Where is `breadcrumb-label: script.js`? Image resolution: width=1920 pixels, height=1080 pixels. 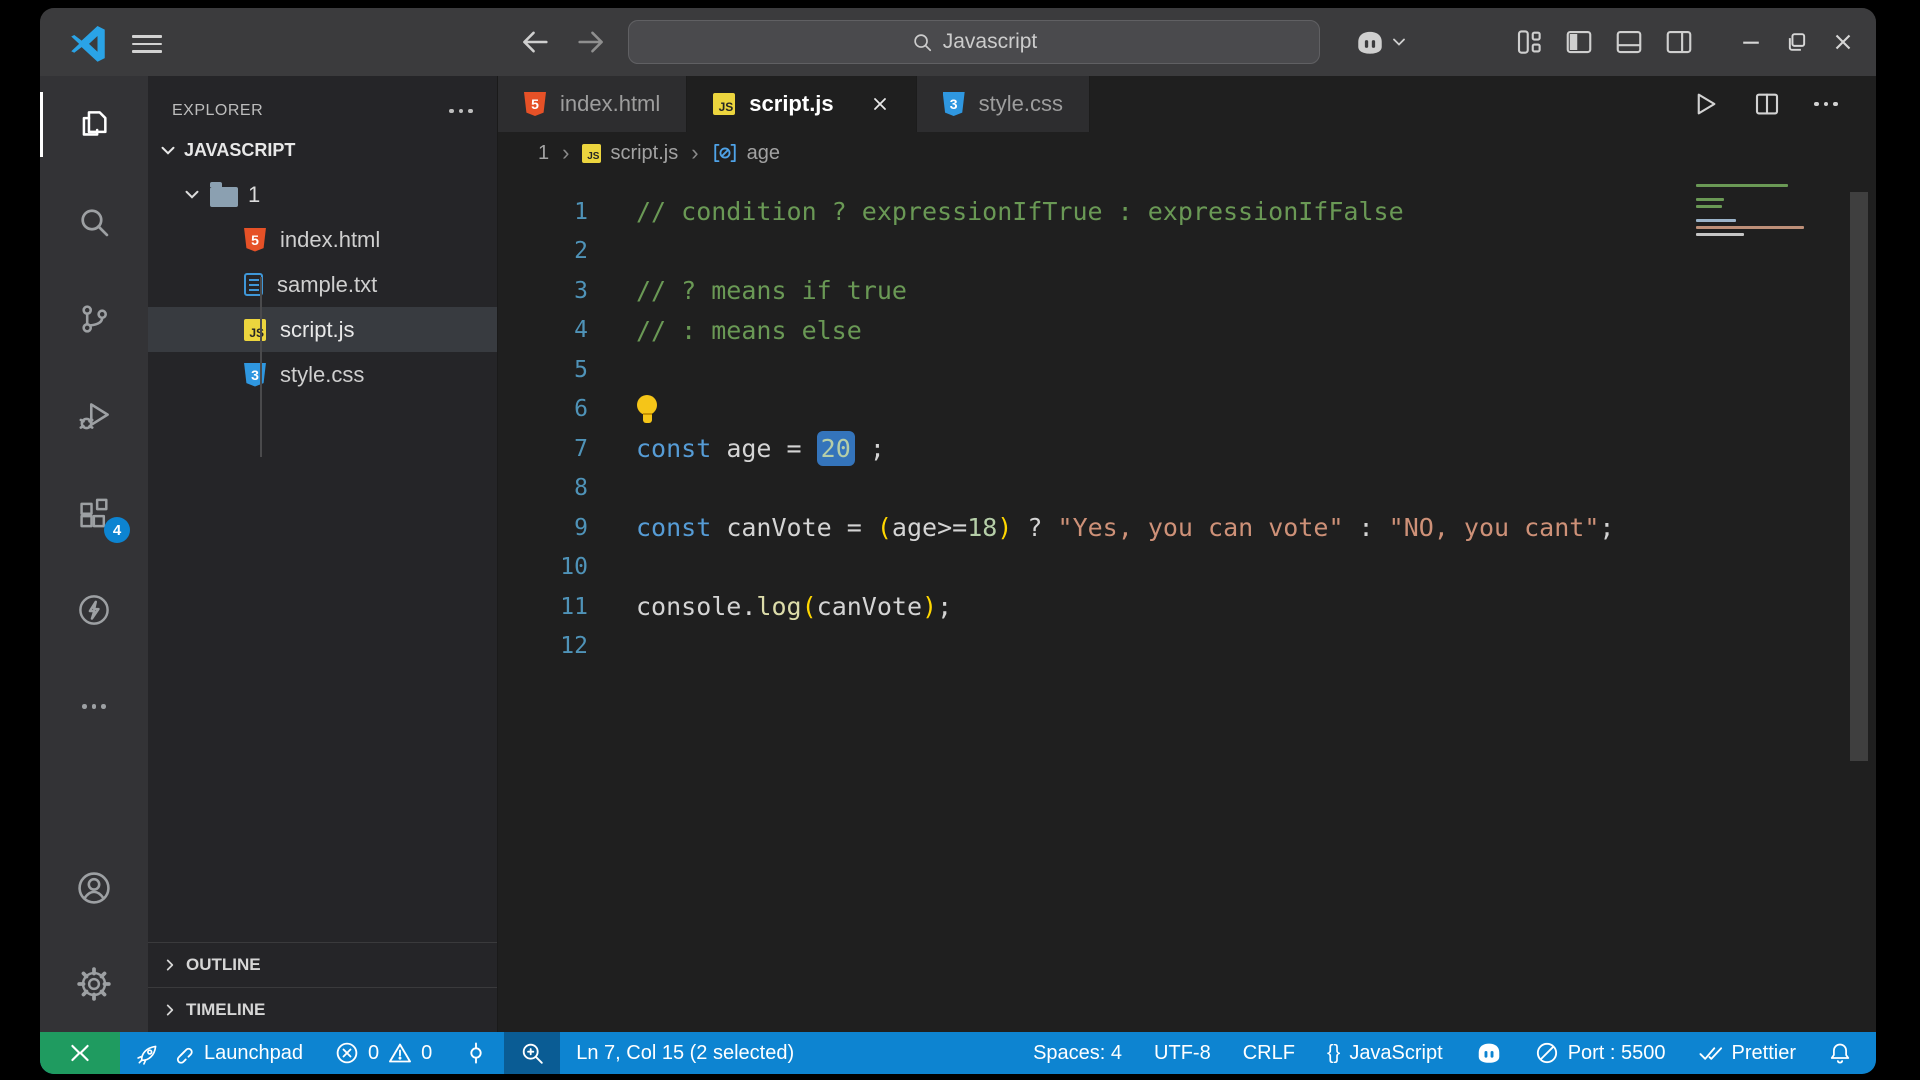 breadcrumb-label: script.js is located at coordinates (644, 152).